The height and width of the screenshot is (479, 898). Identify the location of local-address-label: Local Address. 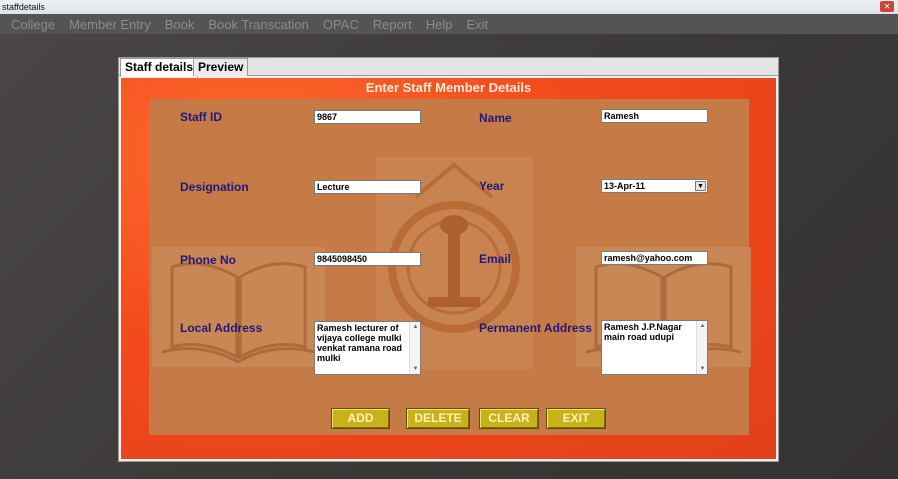
(221, 328).